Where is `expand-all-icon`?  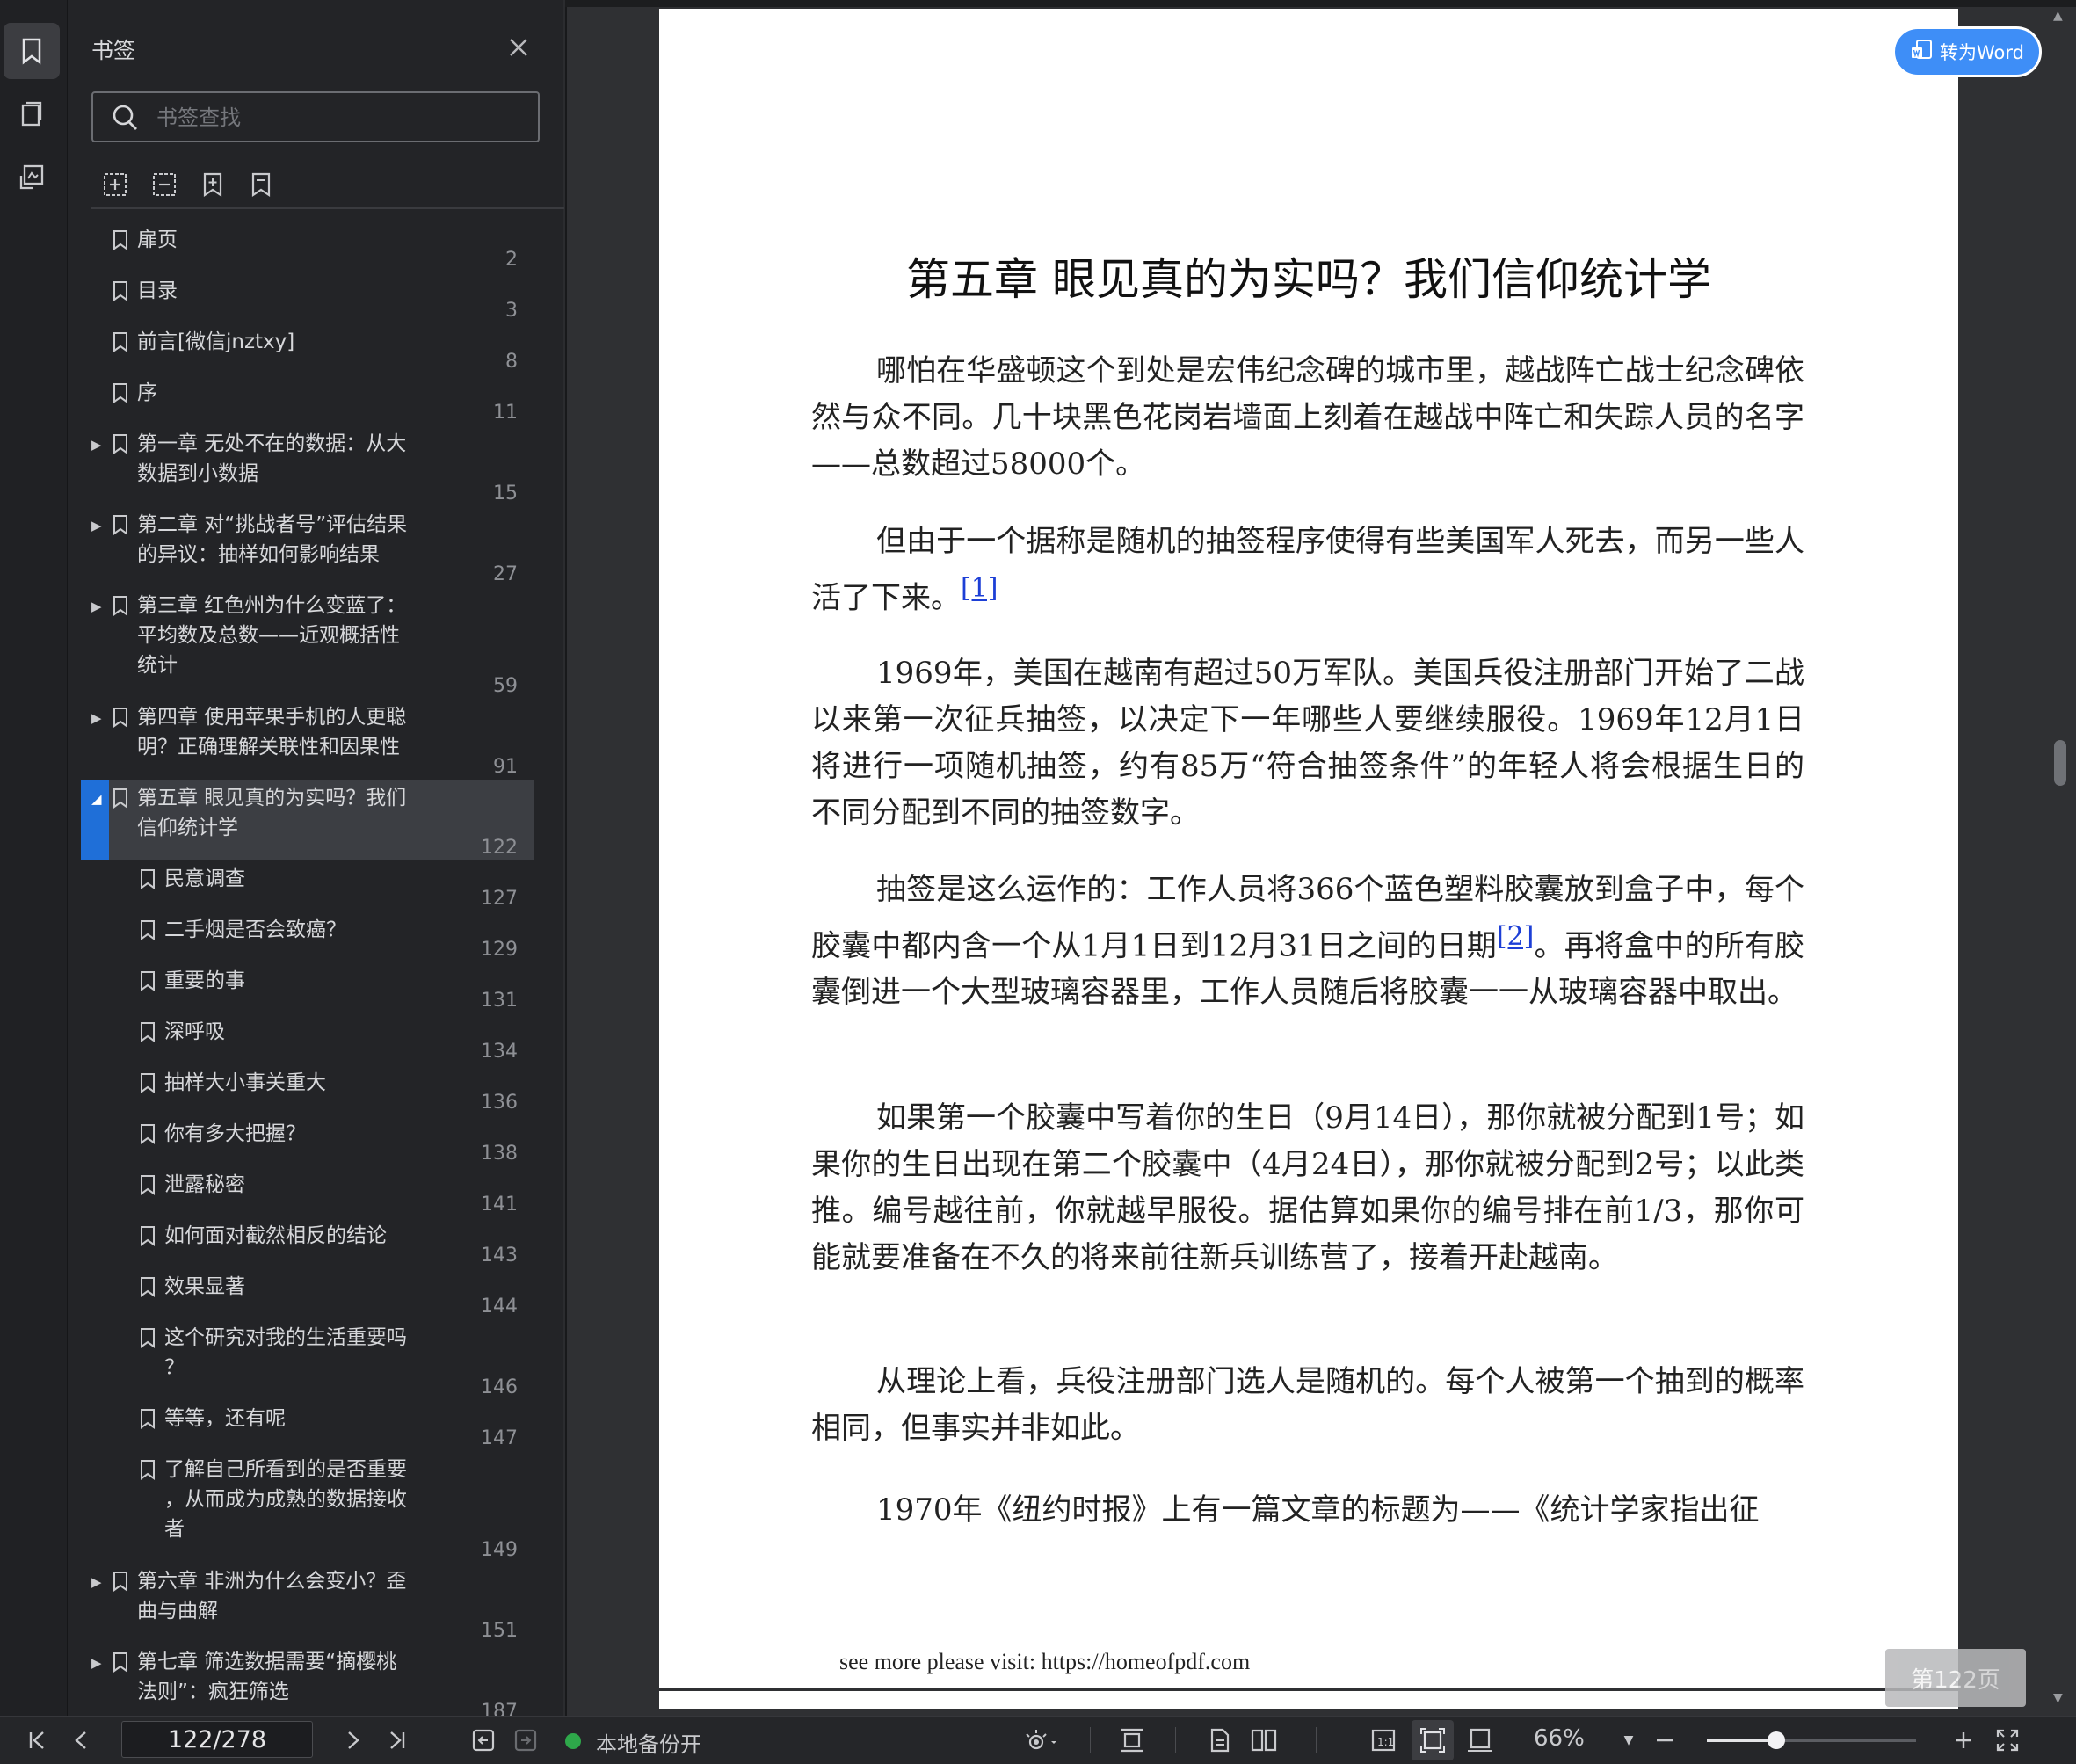 expand-all-icon is located at coordinates (115, 184).